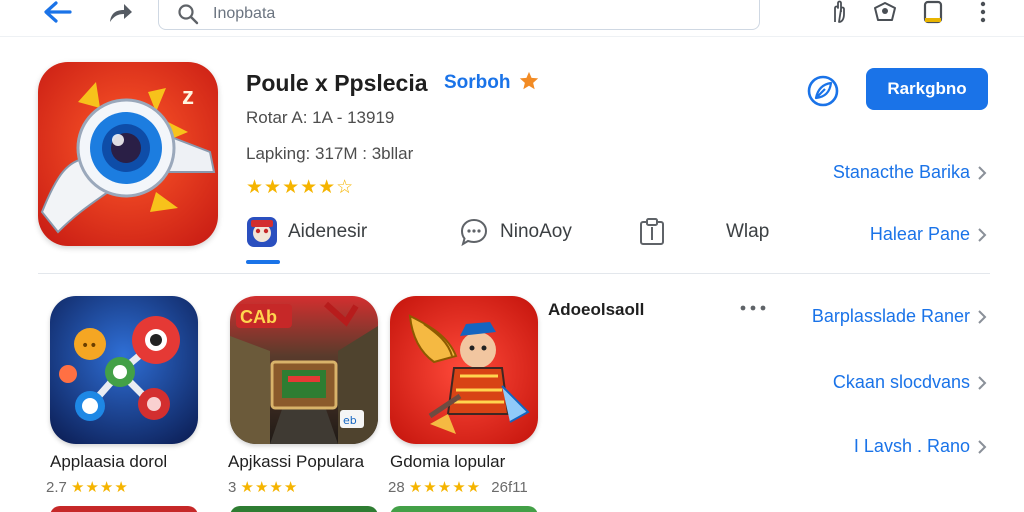 This screenshot has height=512, width=1024. I want to click on bookmark-icon, so click(933, 13).